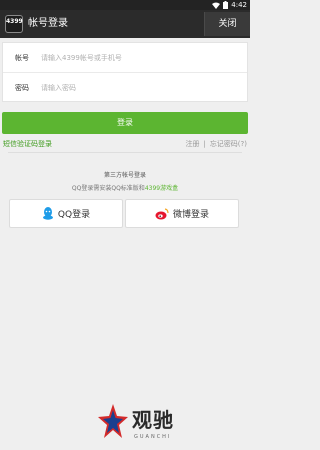  I want to click on battery-icon, so click(226, 5).